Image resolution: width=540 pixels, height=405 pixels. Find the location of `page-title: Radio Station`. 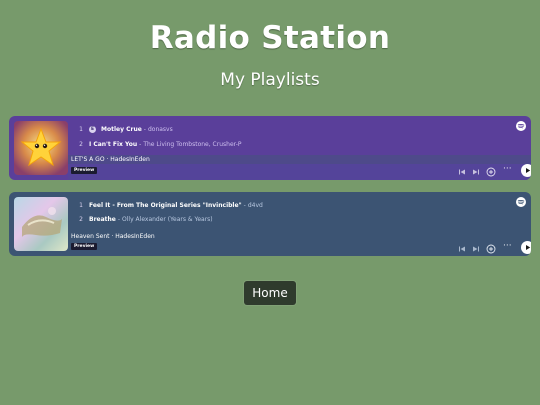

page-title: Radio Station is located at coordinates (270, 38).